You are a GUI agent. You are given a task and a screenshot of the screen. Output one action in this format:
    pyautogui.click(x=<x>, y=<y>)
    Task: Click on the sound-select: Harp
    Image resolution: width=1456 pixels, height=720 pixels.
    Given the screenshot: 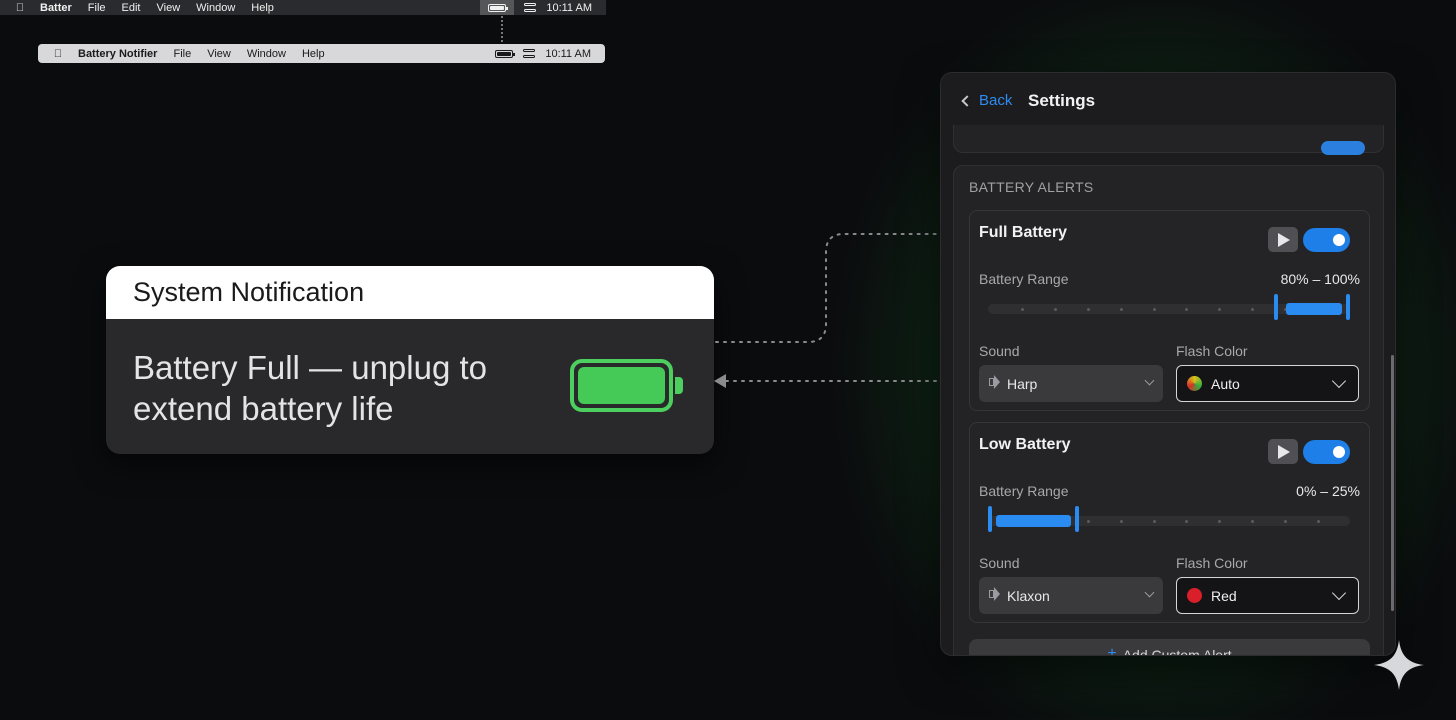 What is the action you would take?
    pyautogui.click(x=1071, y=383)
    